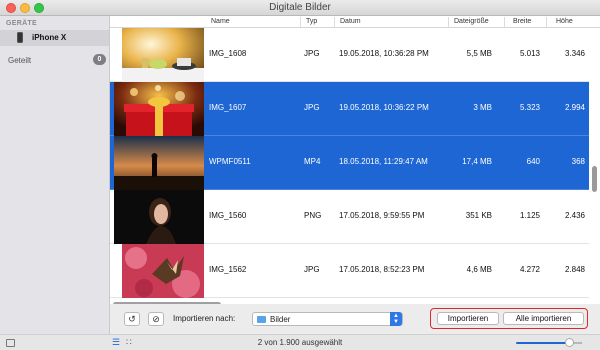 The height and width of the screenshot is (350, 600). I want to click on sidebar-item-iphone: iPhone X, so click(54, 38).